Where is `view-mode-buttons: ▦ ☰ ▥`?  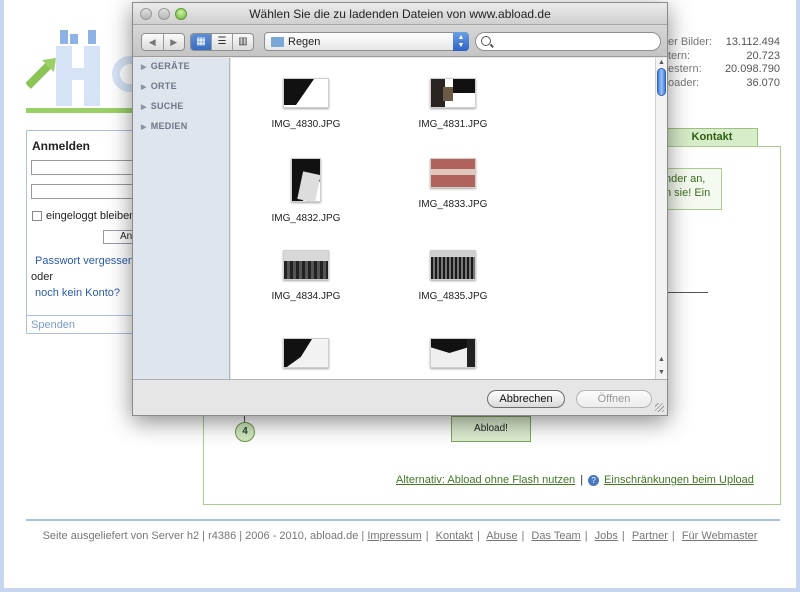 view-mode-buttons: ▦ ☰ ▥ is located at coordinates (222, 42).